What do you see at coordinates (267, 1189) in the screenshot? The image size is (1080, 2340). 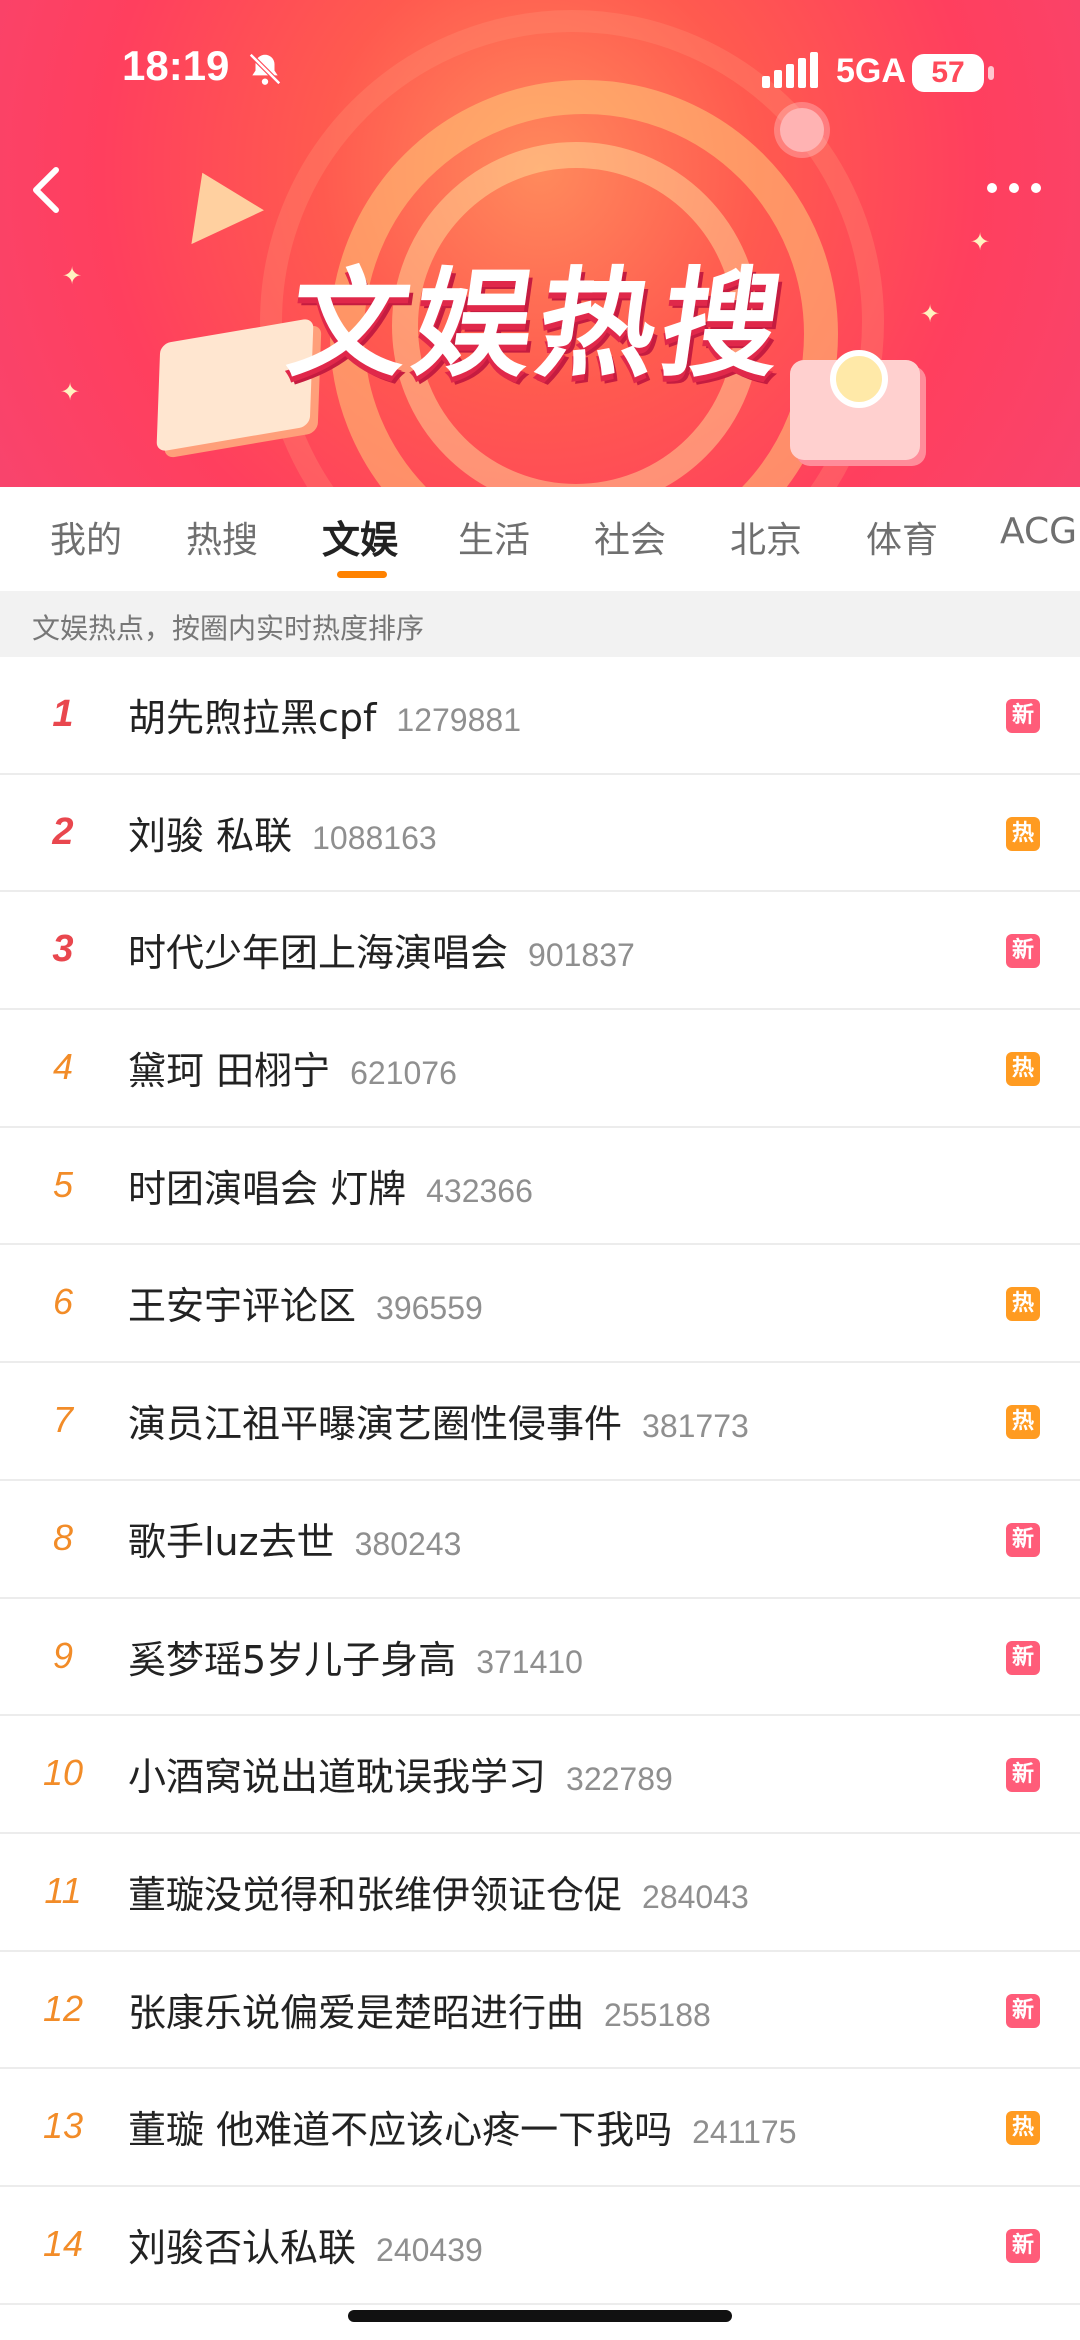 I see `item-title: 时团演唱会 灯牌` at bounding box center [267, 1189].